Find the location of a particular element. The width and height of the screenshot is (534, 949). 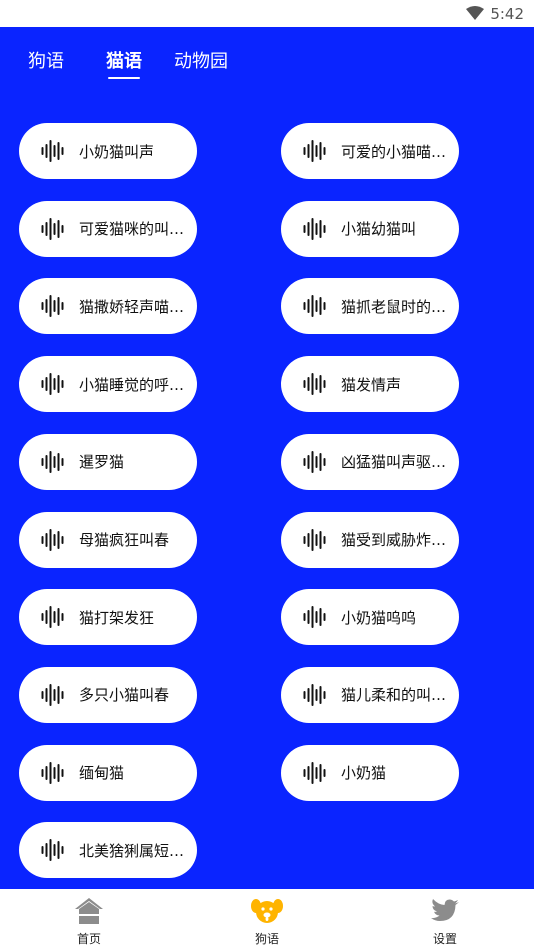

sound-item-label: 小奶猫呜呜 is located at coordinates (379, 617).